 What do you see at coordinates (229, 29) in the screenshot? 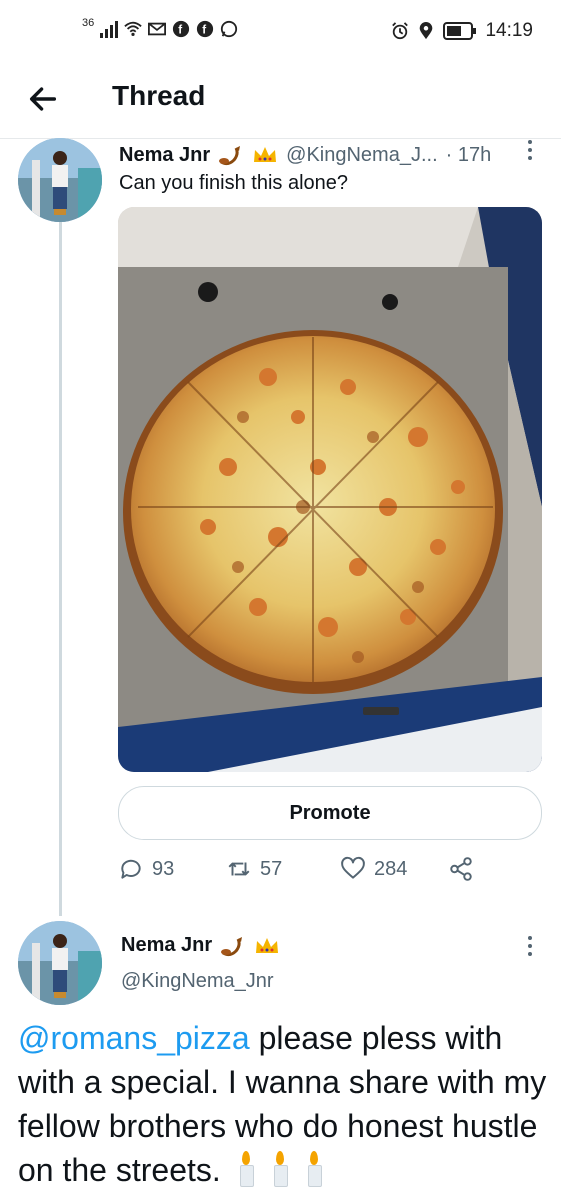
I see `whatsapp-icon` at bounding box center [229, 29].